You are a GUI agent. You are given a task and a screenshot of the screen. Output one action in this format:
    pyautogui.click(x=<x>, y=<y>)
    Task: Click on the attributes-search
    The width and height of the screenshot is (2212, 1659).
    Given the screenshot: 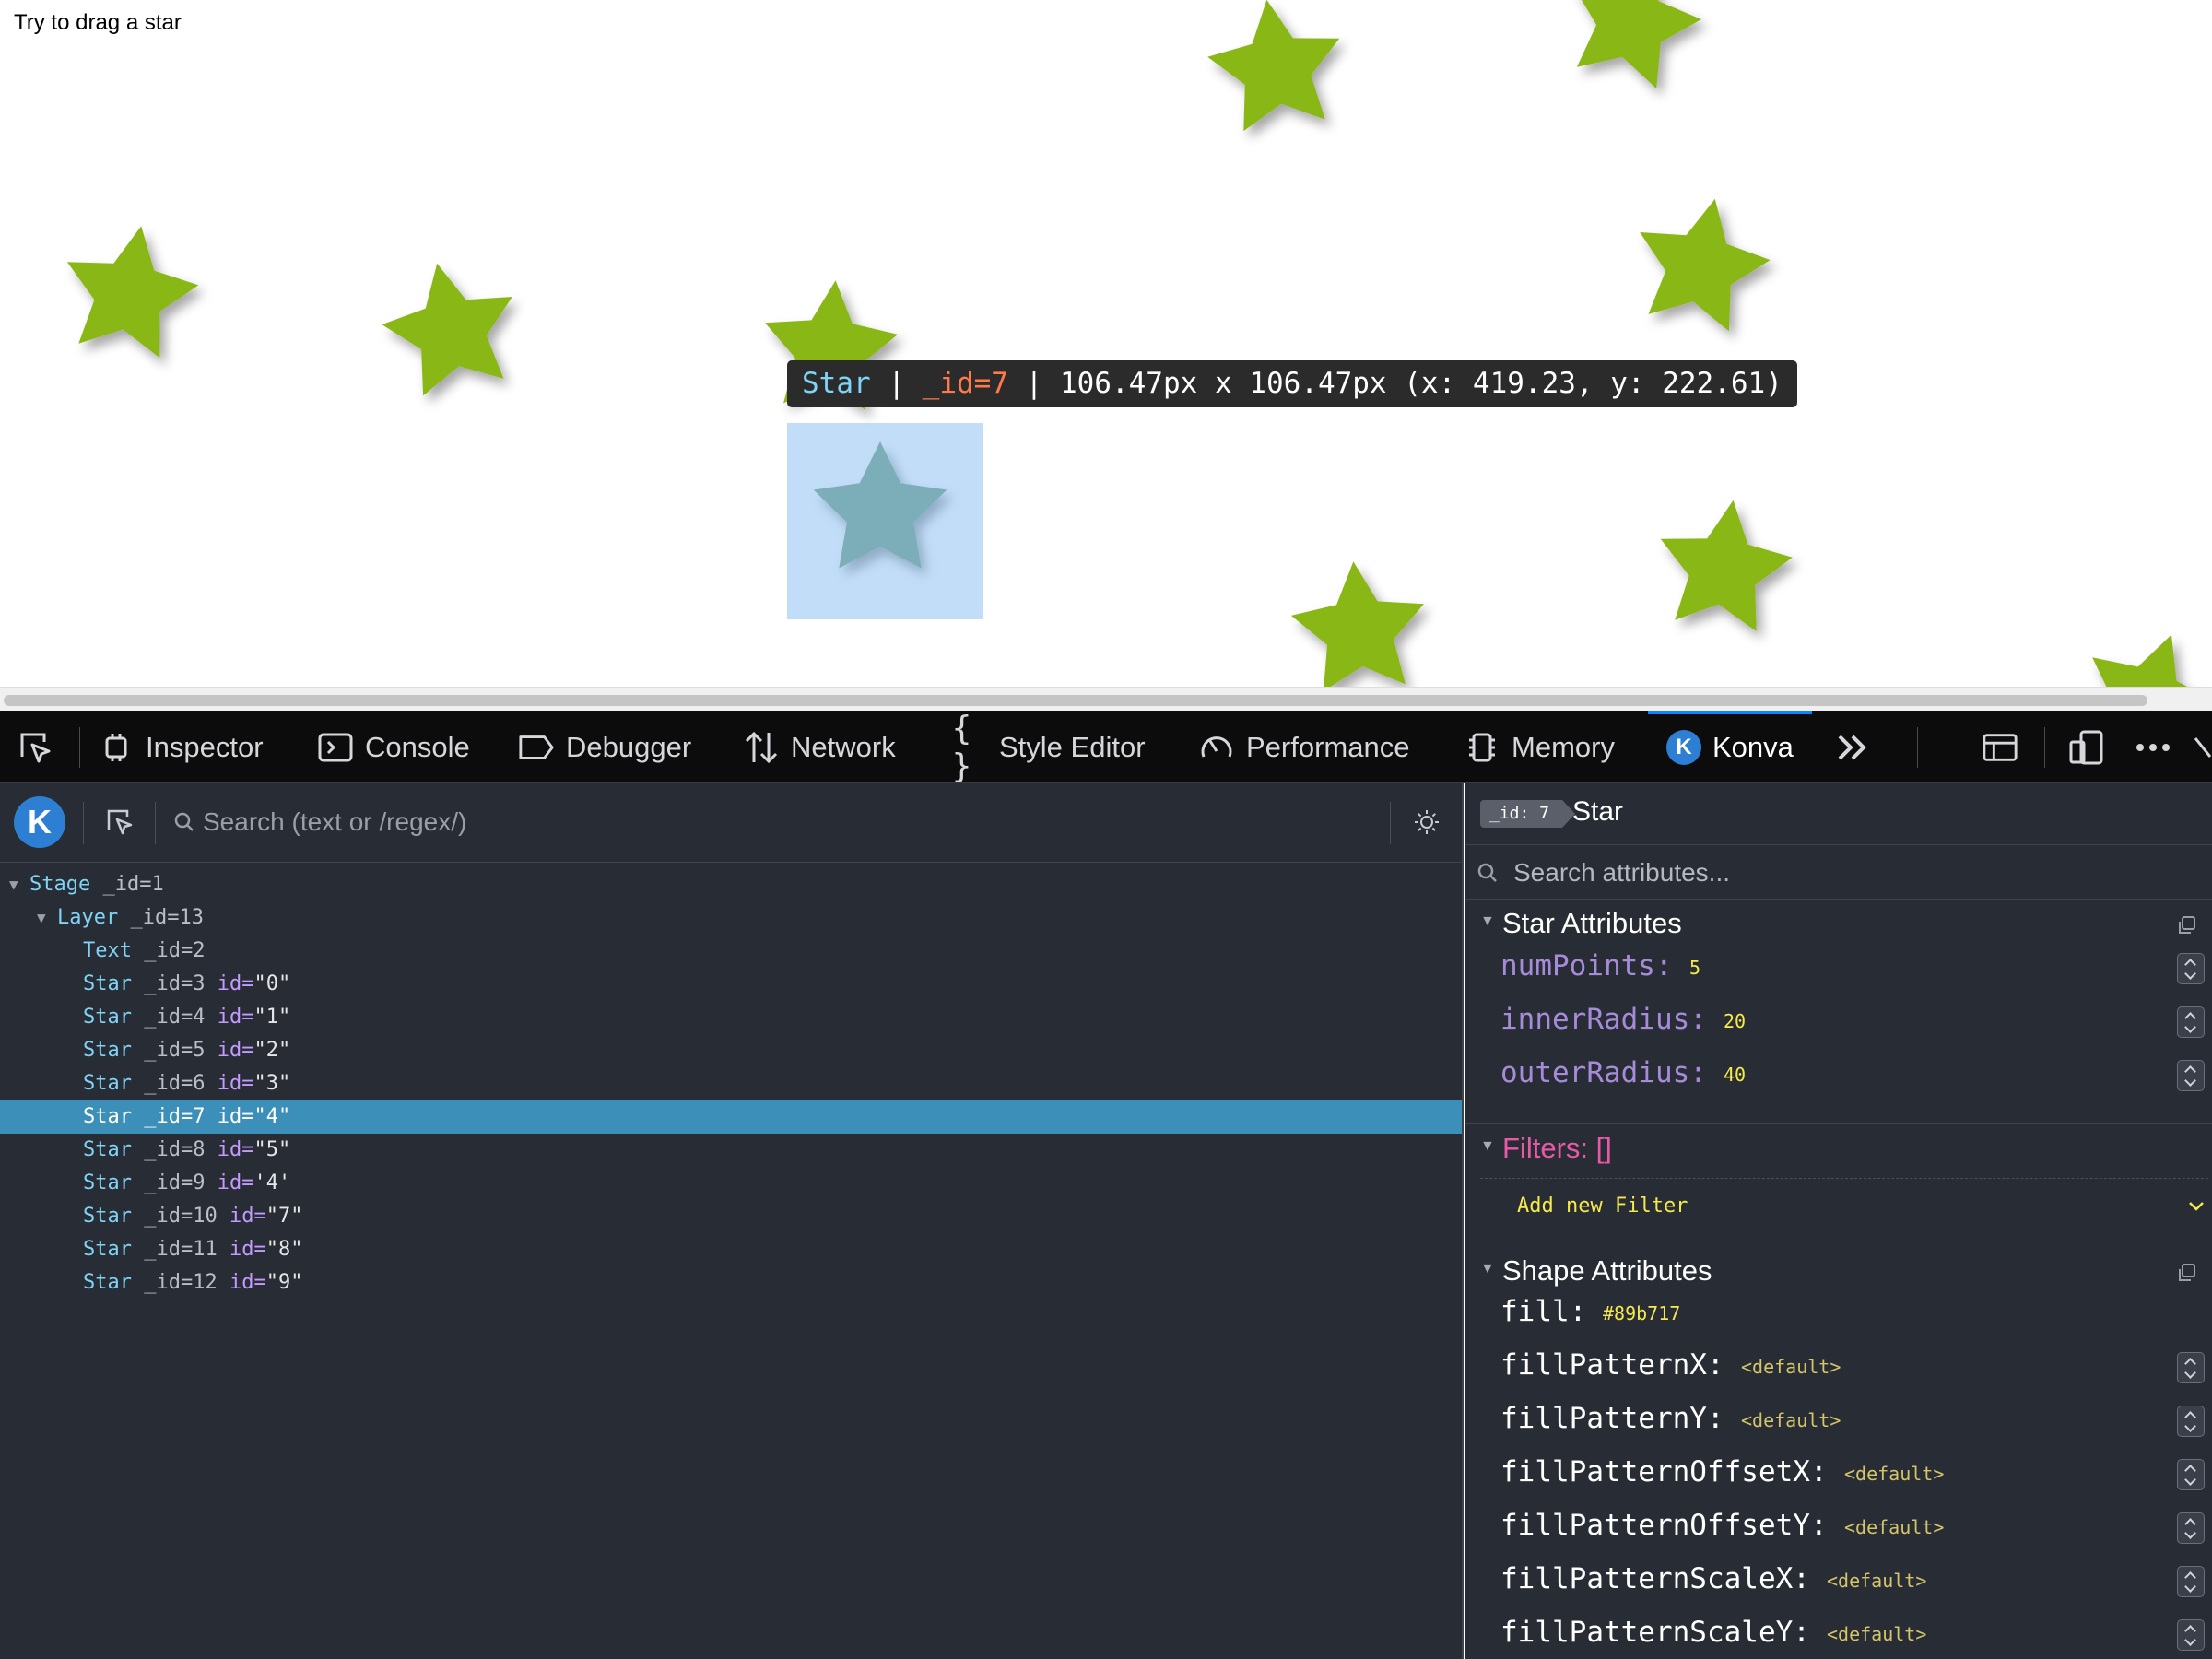 What is the action you would take?
    pyautogui.click(x=1838, y=872)
    